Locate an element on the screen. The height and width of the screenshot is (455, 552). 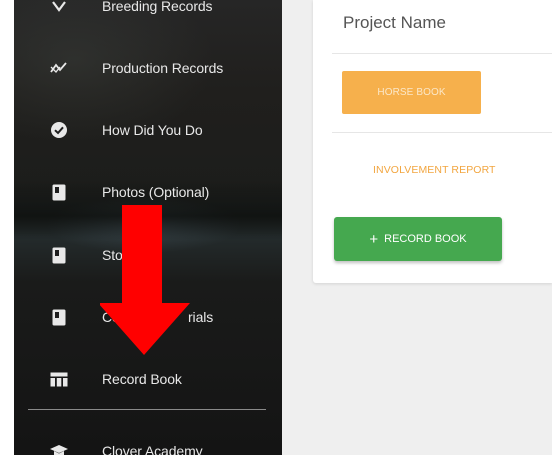
checkmark-icon is located at coordinates (59, 10).